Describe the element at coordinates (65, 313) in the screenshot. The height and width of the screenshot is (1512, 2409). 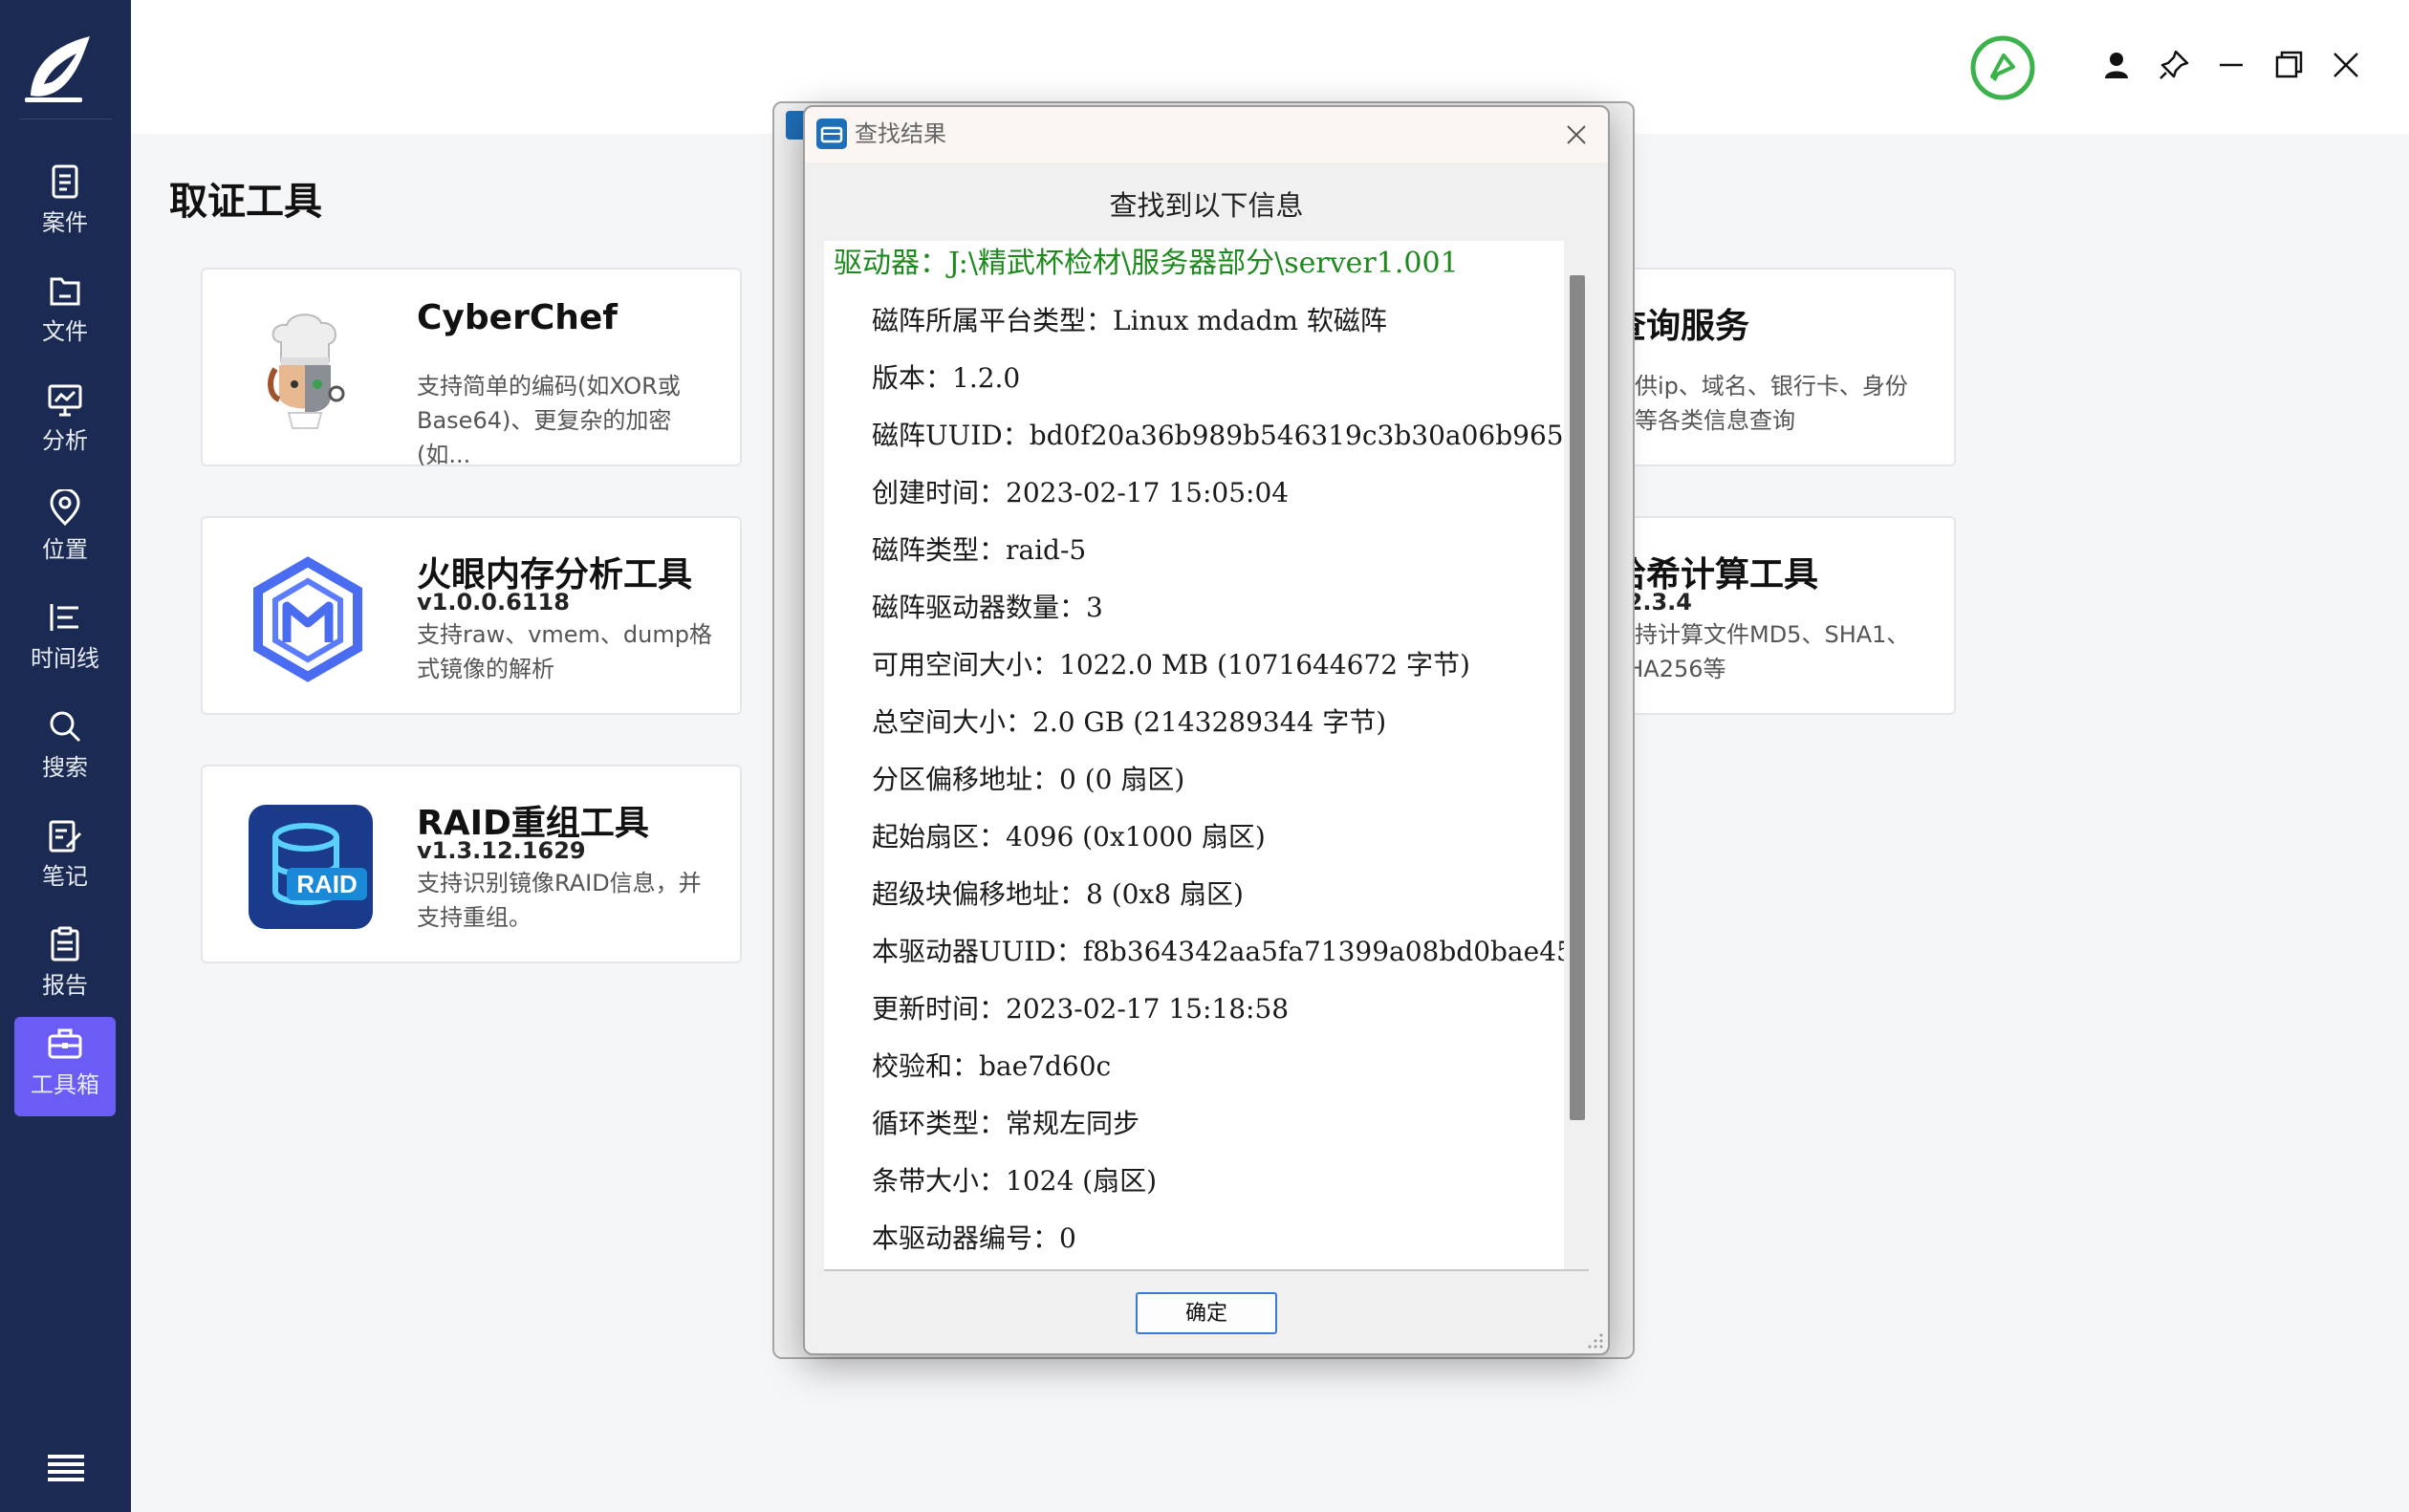
I see `sidebar-item-file: 文件` at that location.